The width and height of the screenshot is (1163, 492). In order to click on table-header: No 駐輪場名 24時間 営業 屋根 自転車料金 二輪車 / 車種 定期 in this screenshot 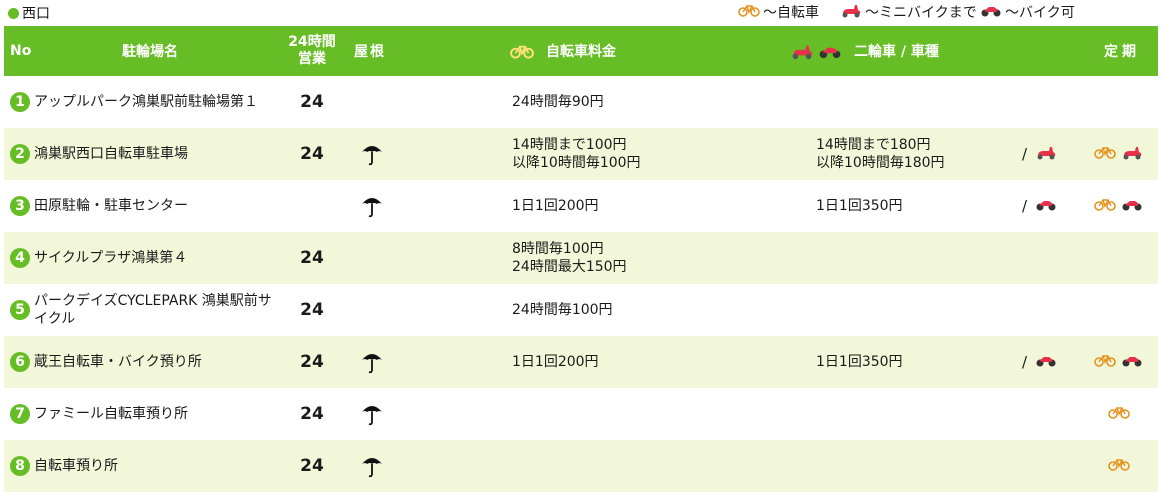, I will do `click(581, 51)`.